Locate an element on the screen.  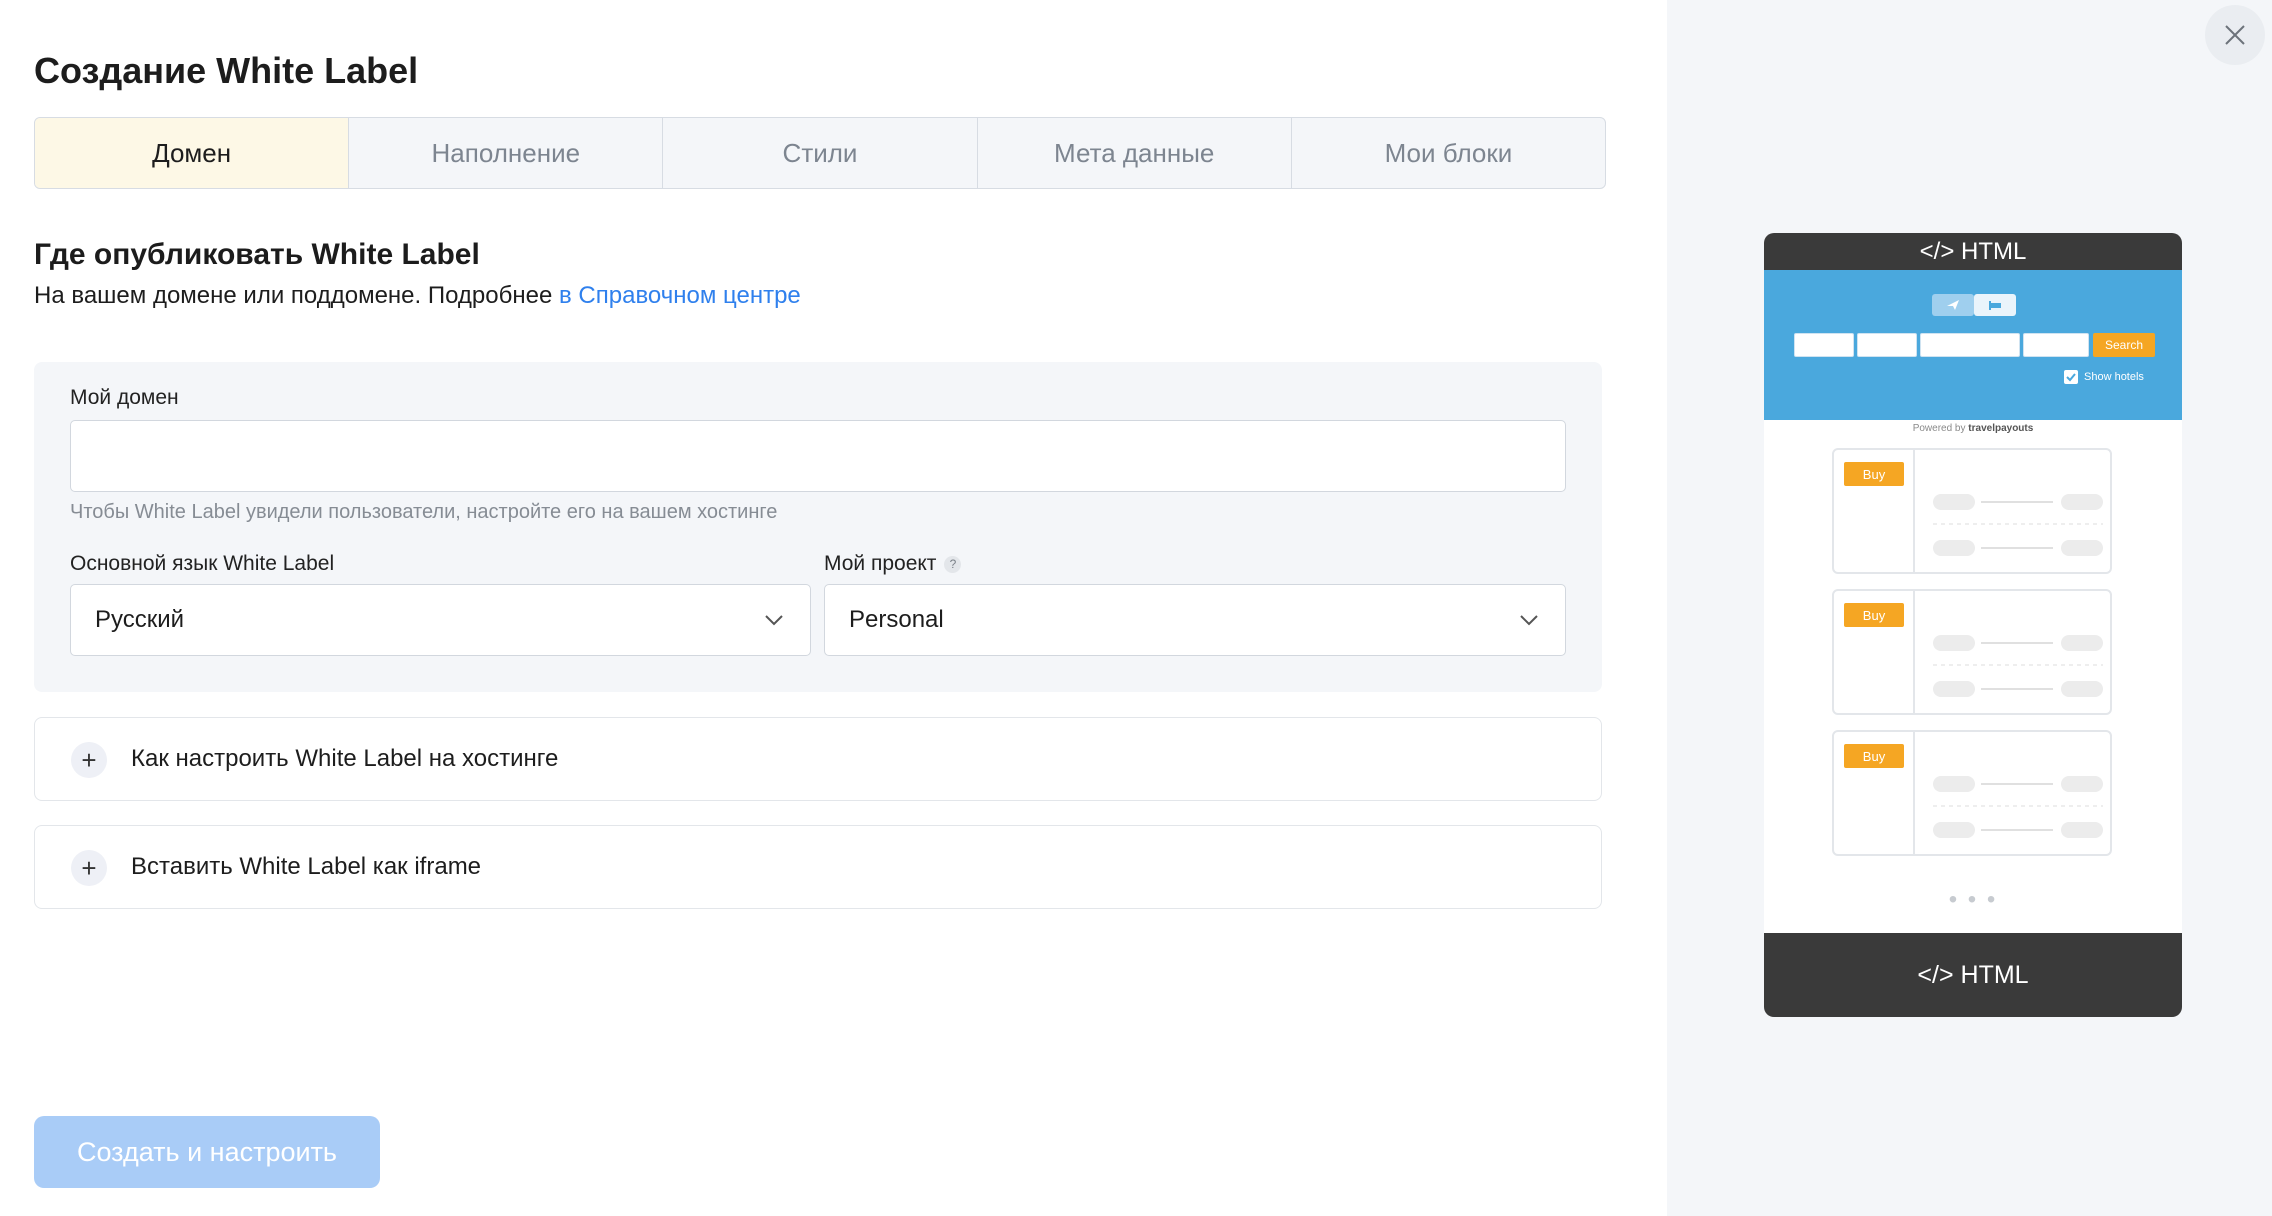
preview-show-hotels: Show hotels is located at coordinates (2104, 377).